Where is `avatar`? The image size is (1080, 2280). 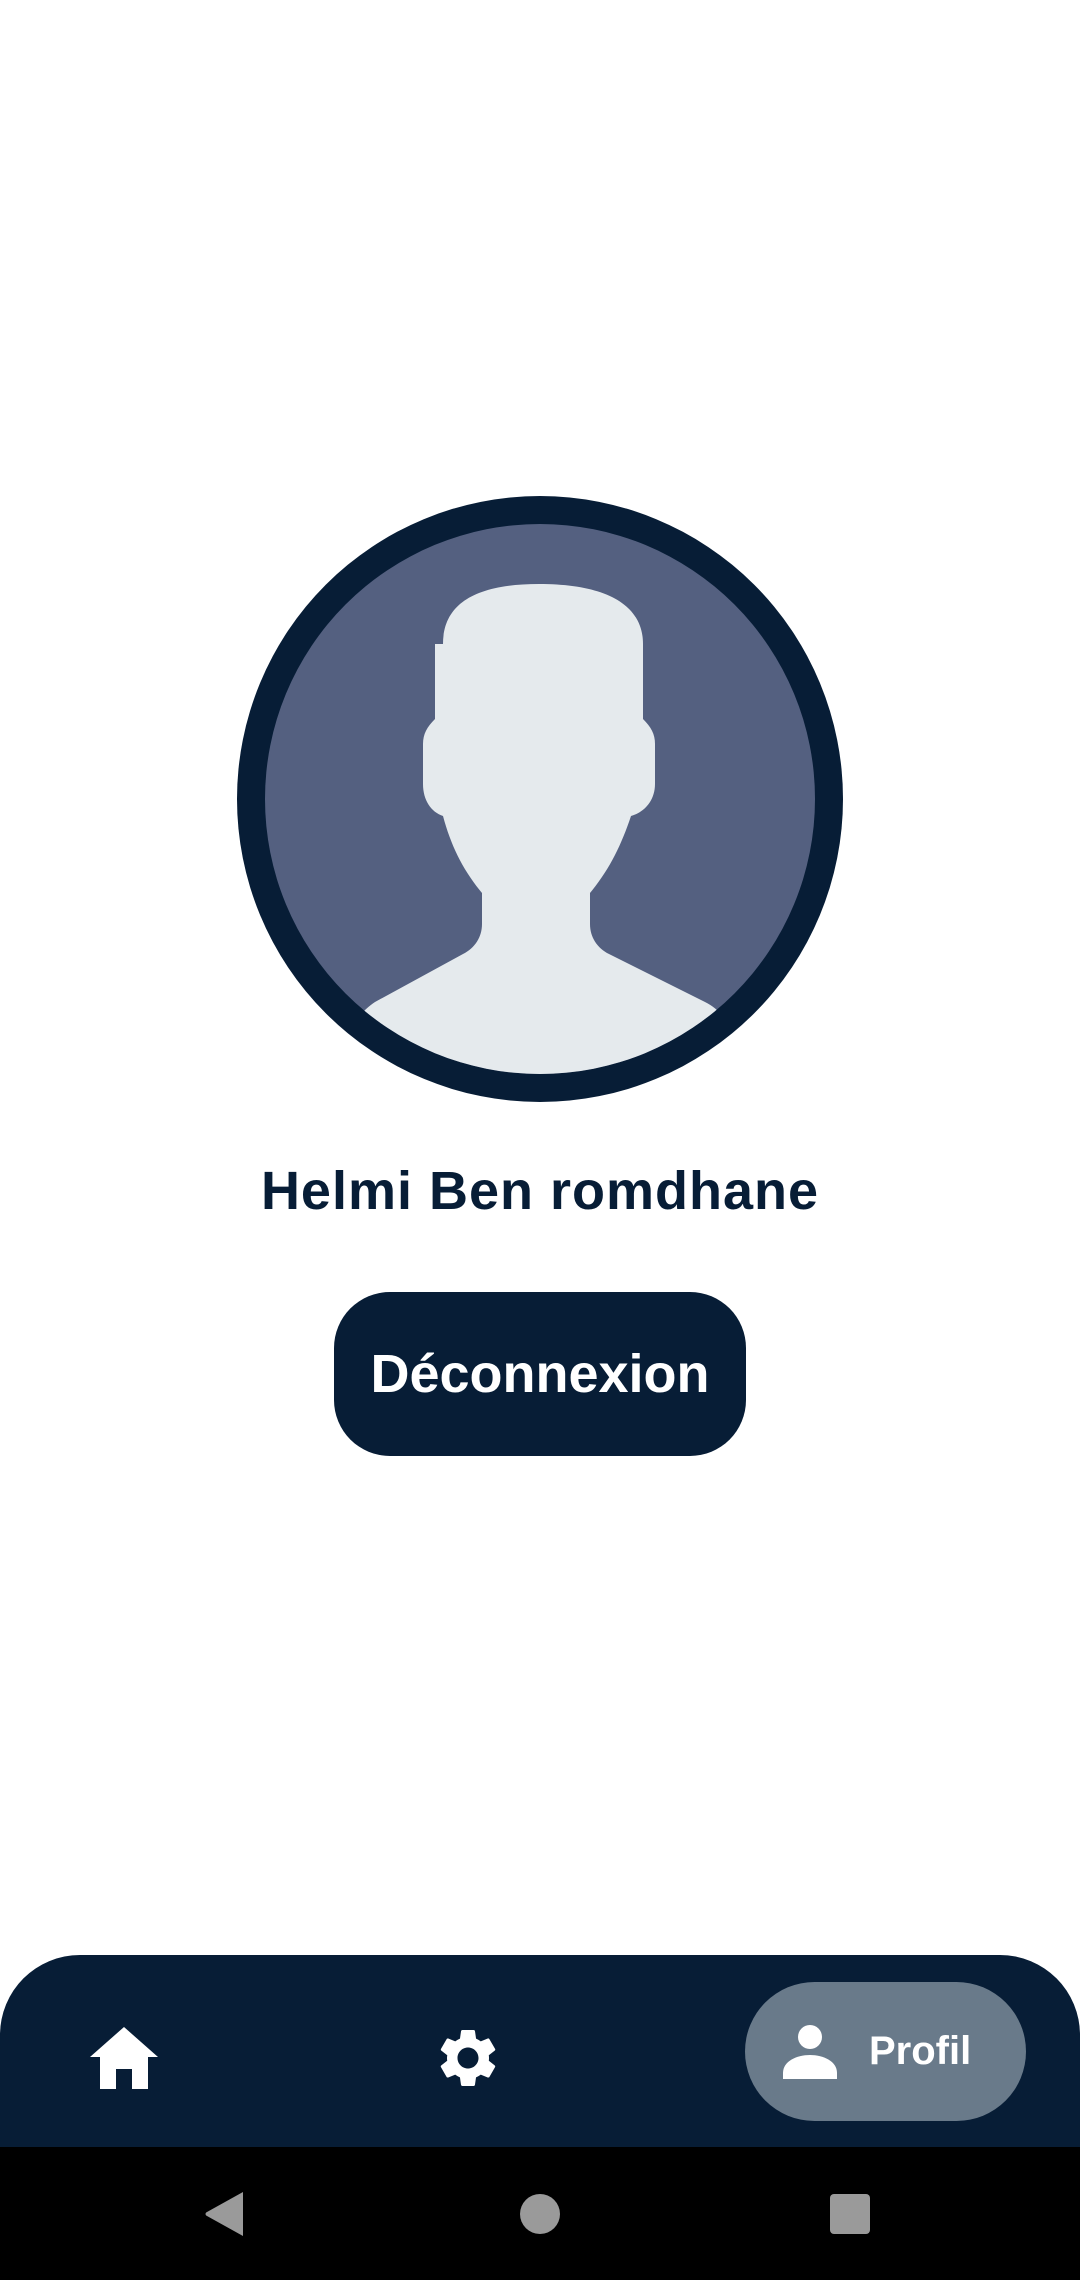 avatar is located at coordinates (540, 799).